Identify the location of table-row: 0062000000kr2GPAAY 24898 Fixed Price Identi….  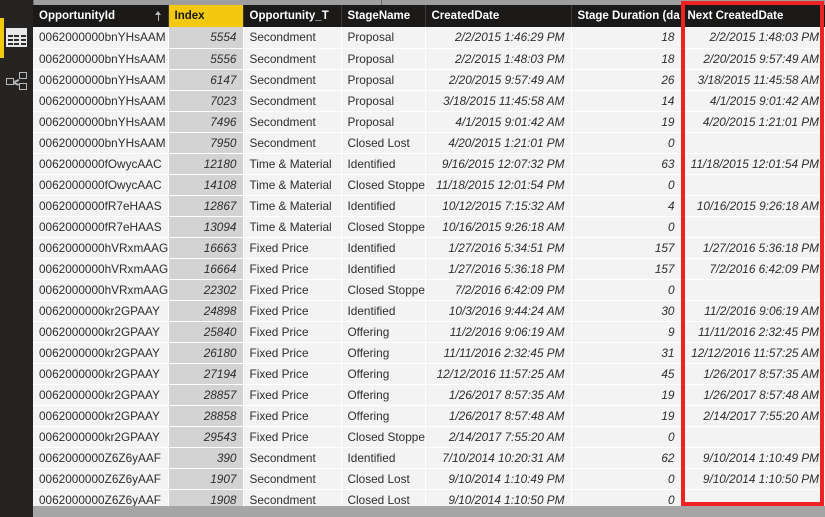
(429, 311).